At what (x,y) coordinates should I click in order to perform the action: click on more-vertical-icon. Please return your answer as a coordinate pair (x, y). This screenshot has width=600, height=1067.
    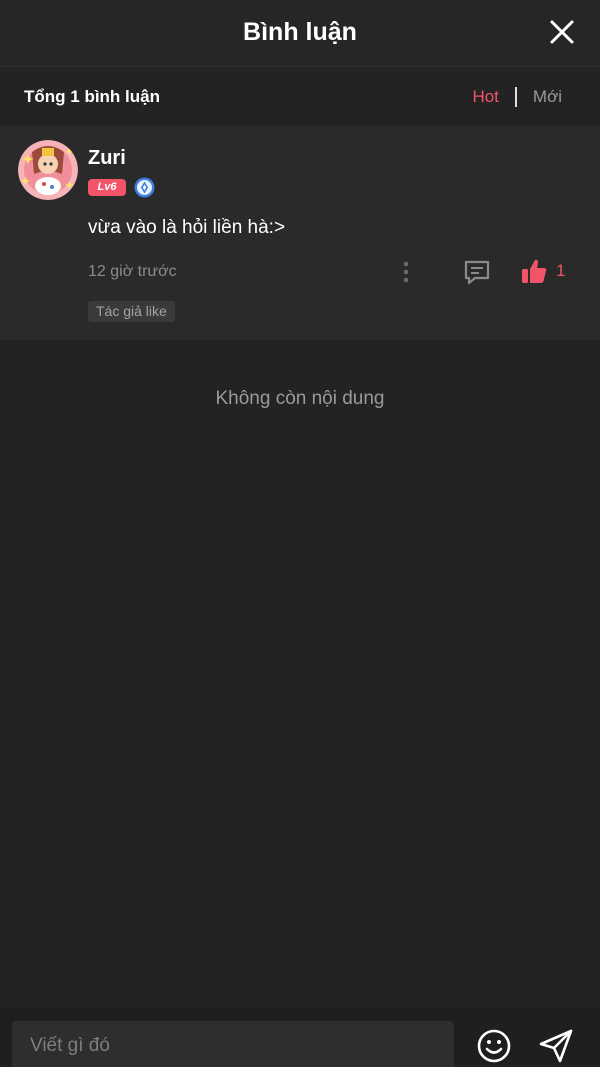
    Looking at the image, I should click on (406, 272).